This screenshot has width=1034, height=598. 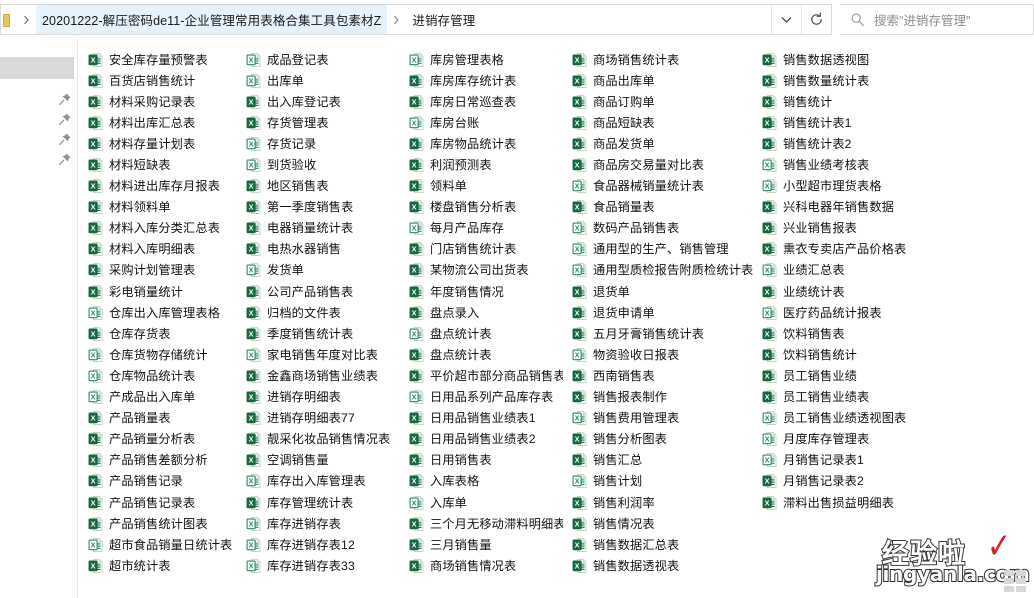 I want to click on file-item: X 销售费用管理表, so click(x=658, y=418).